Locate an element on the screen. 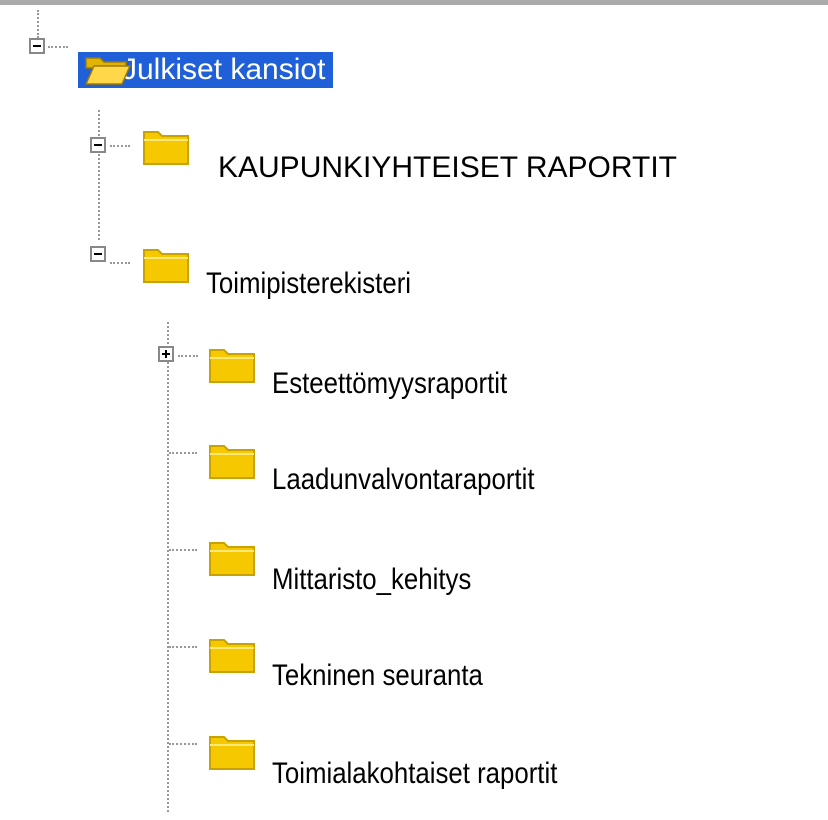 Image resolution: width=828 pixels, height=820 pixels. folder-open-icon is located at coordinates (108, 71).